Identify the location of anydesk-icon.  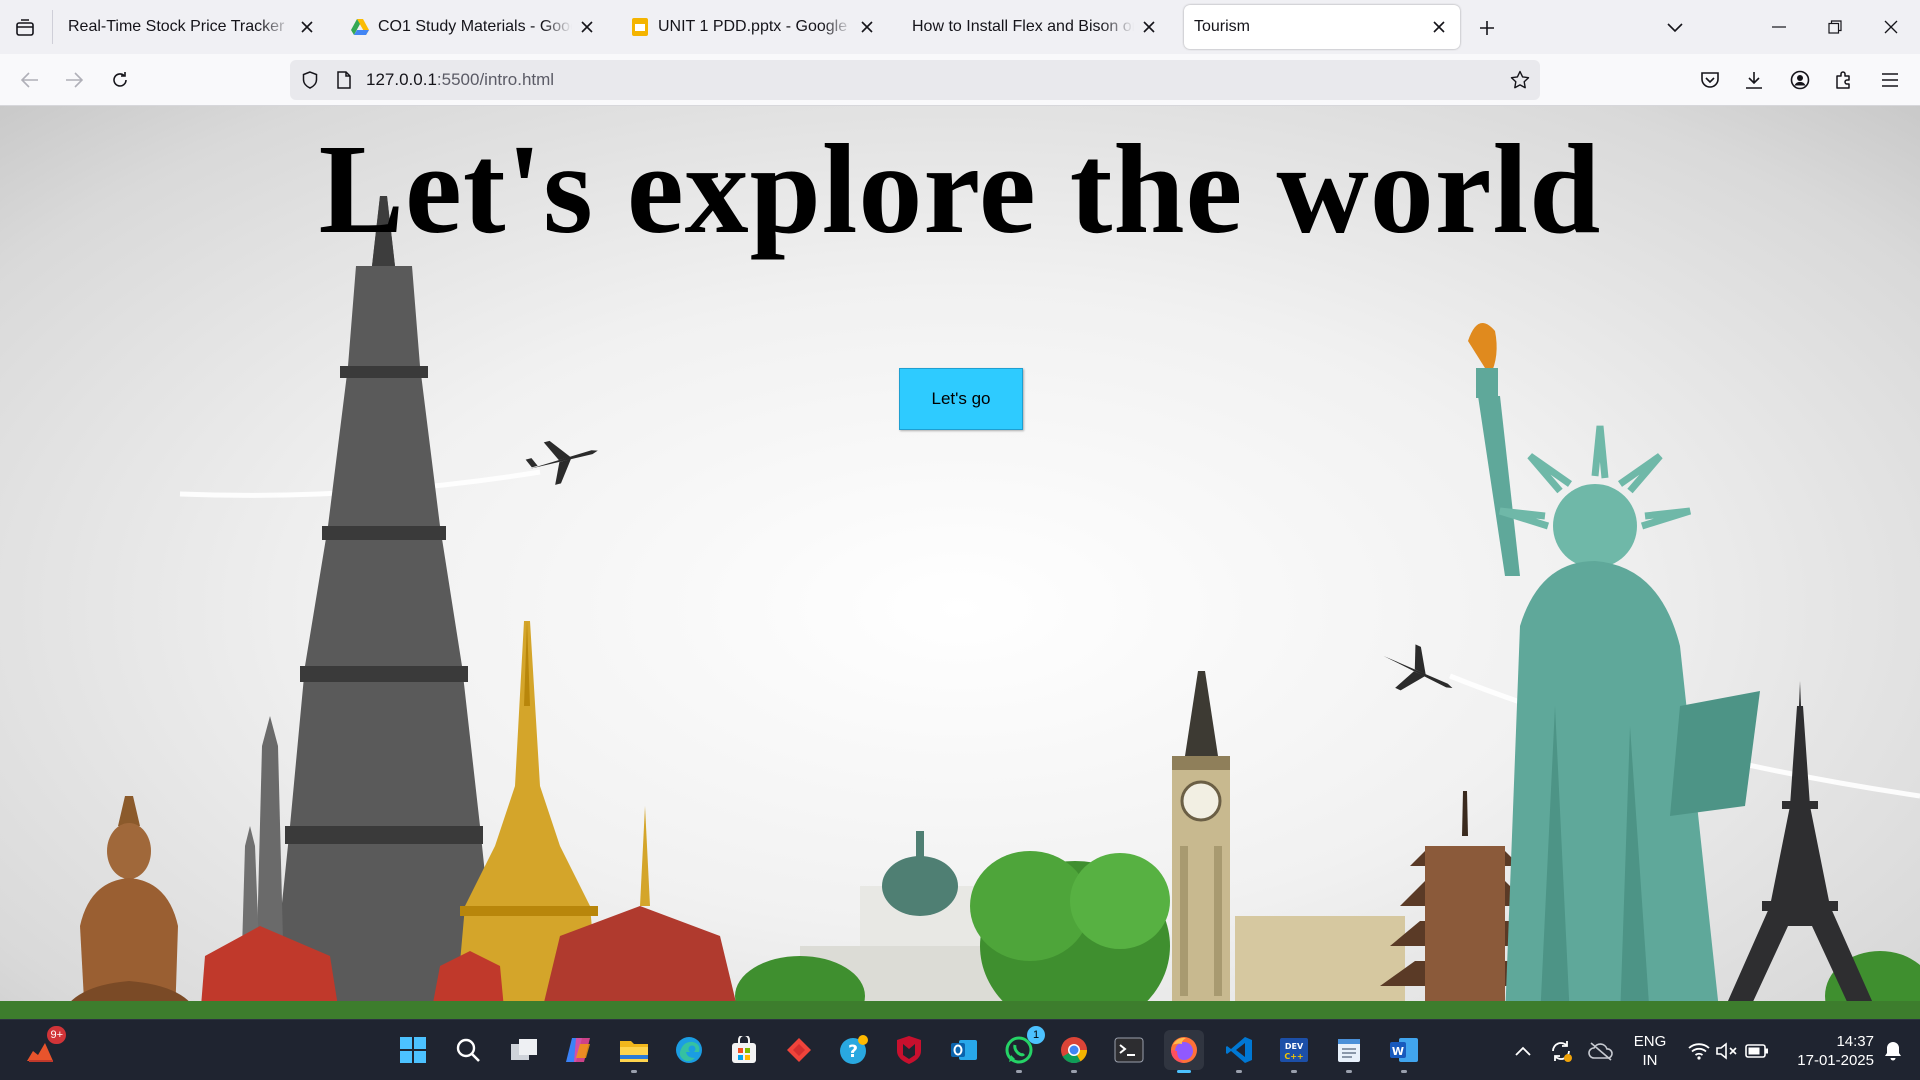
(799, 1050).